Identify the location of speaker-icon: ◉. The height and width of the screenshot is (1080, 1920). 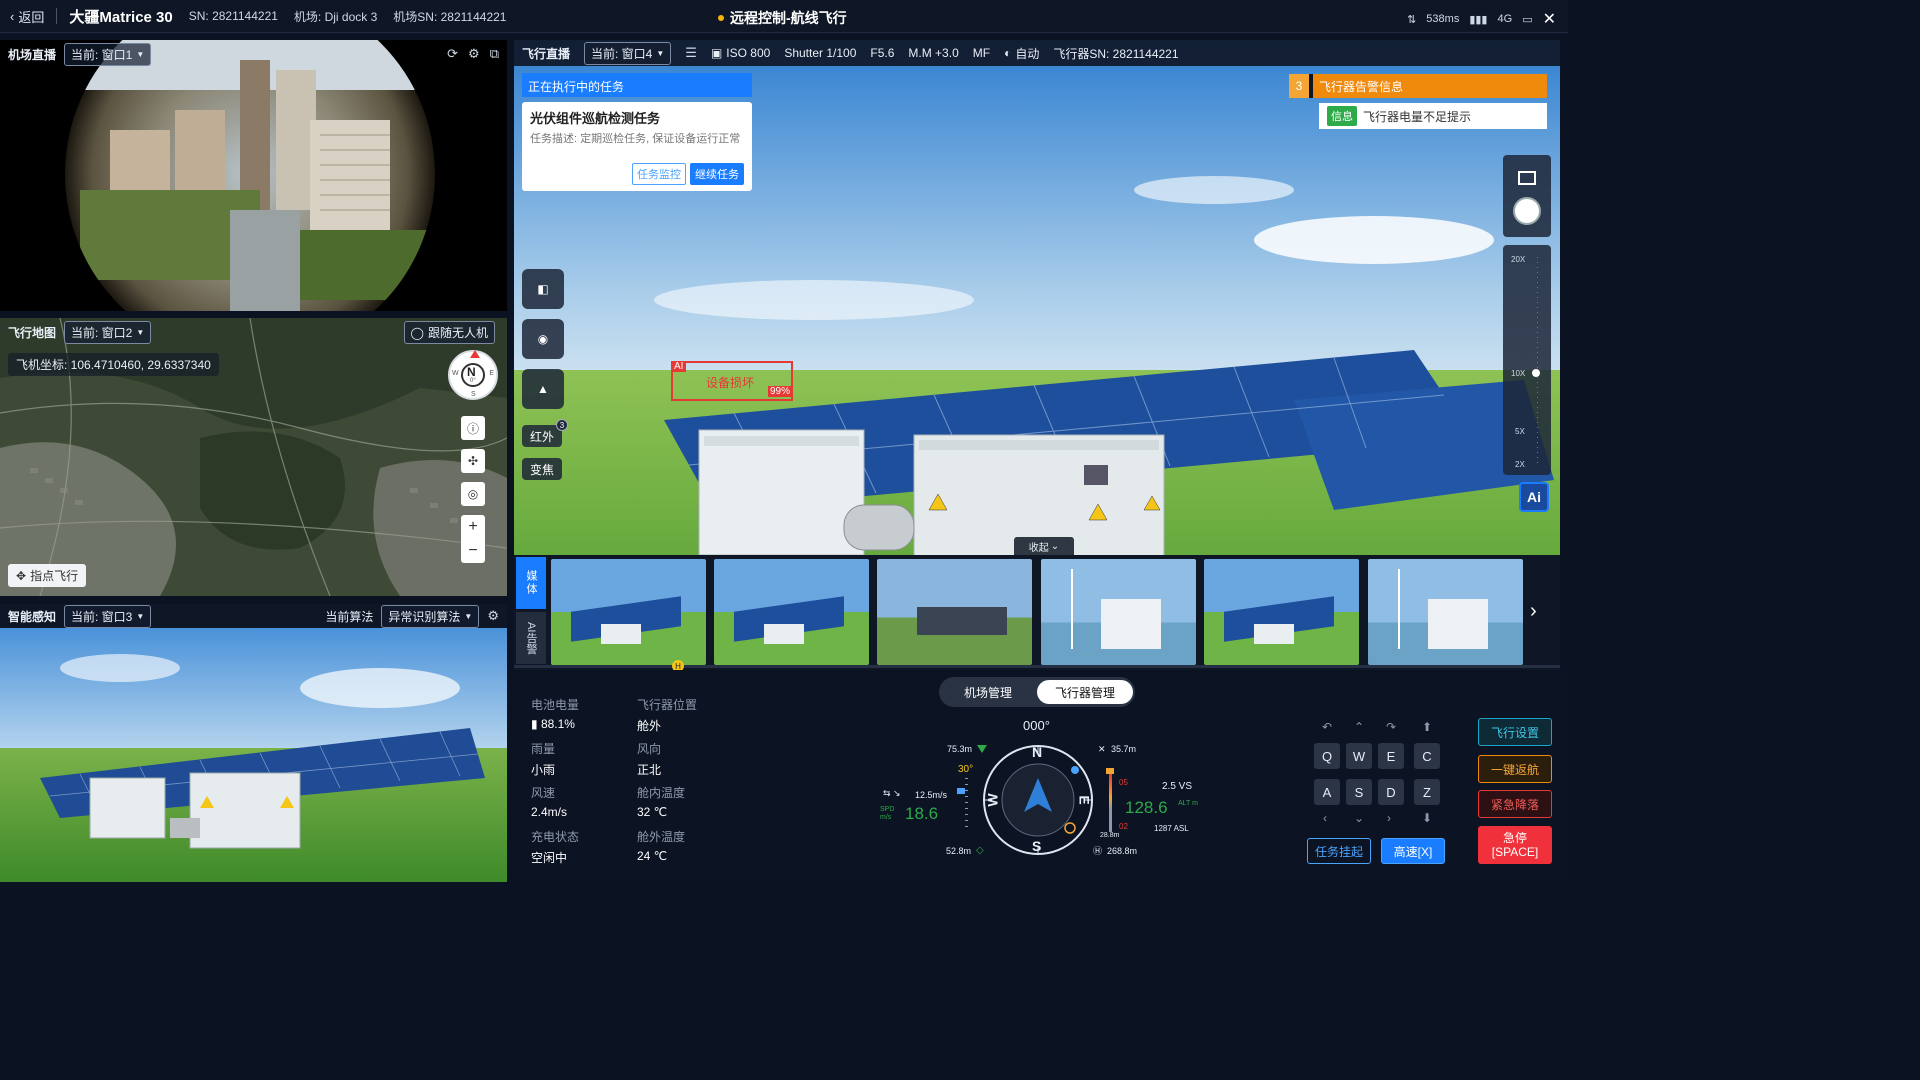
(543, 339).